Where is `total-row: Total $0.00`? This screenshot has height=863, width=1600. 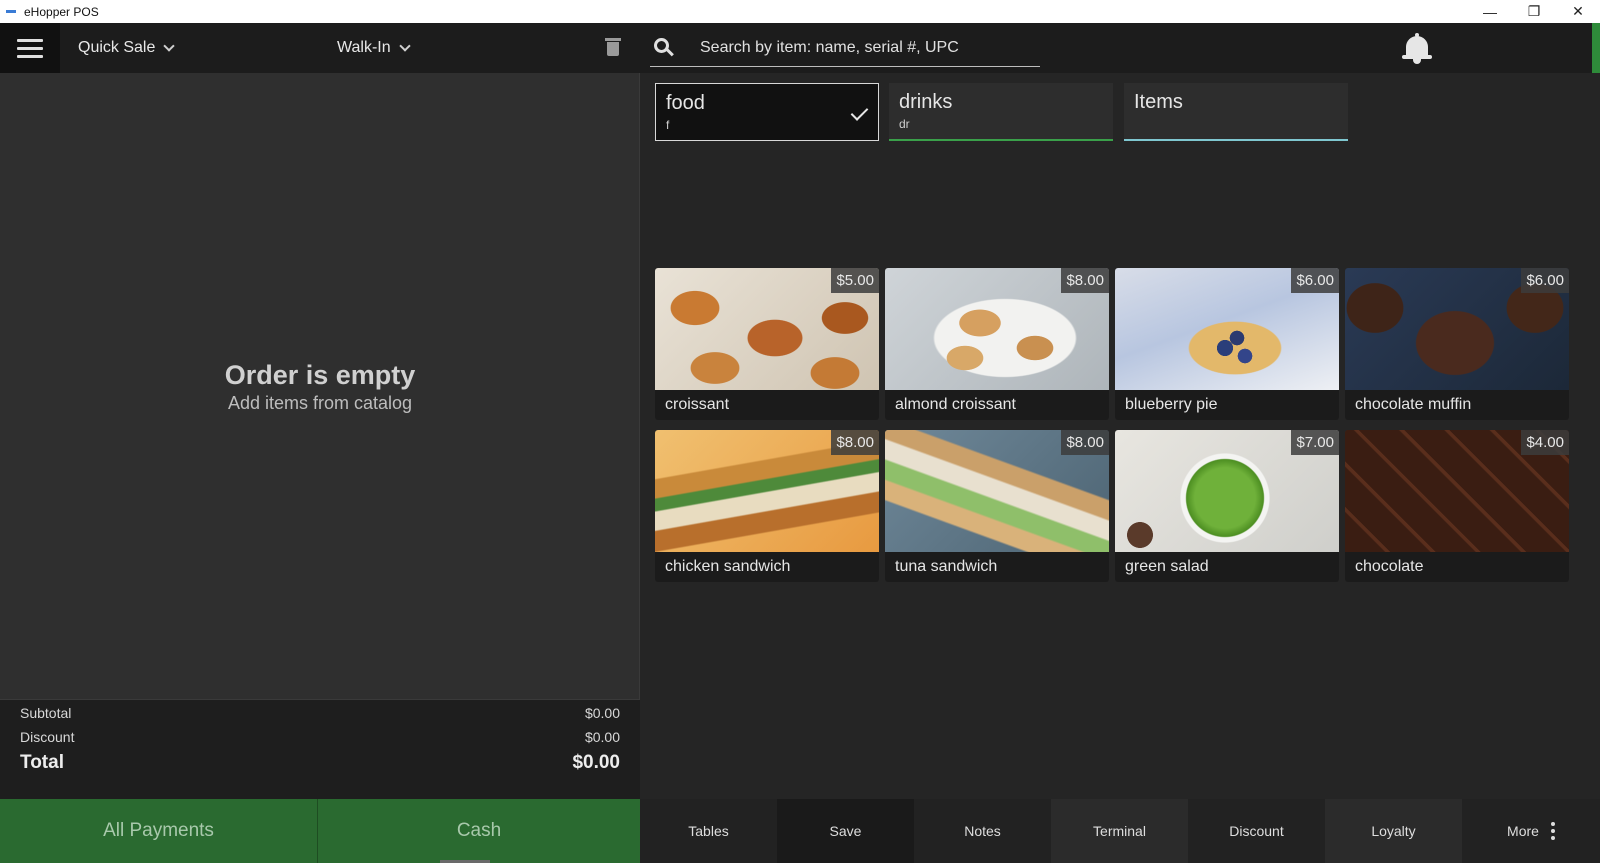 total-row: Total $0.00 is located at coordinates (320, 763).